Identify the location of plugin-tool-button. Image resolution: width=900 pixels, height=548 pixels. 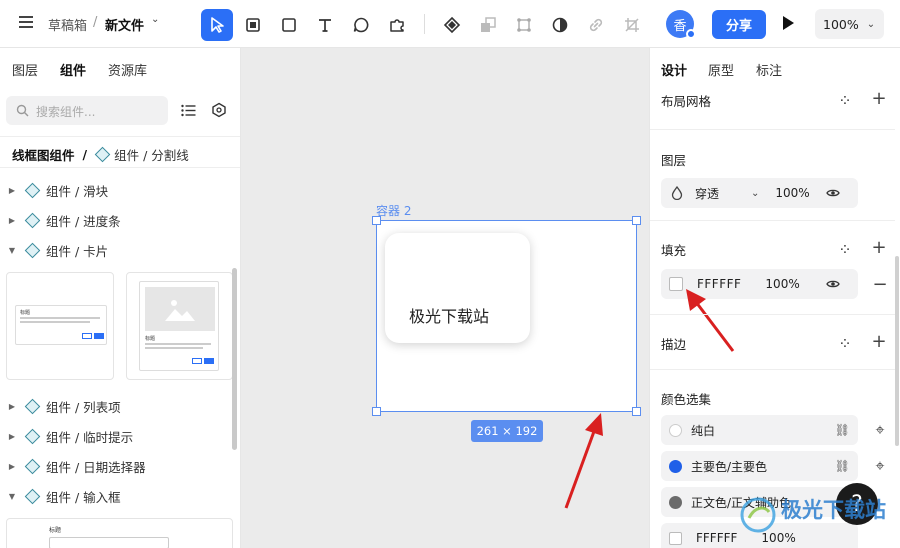
(397, 25).